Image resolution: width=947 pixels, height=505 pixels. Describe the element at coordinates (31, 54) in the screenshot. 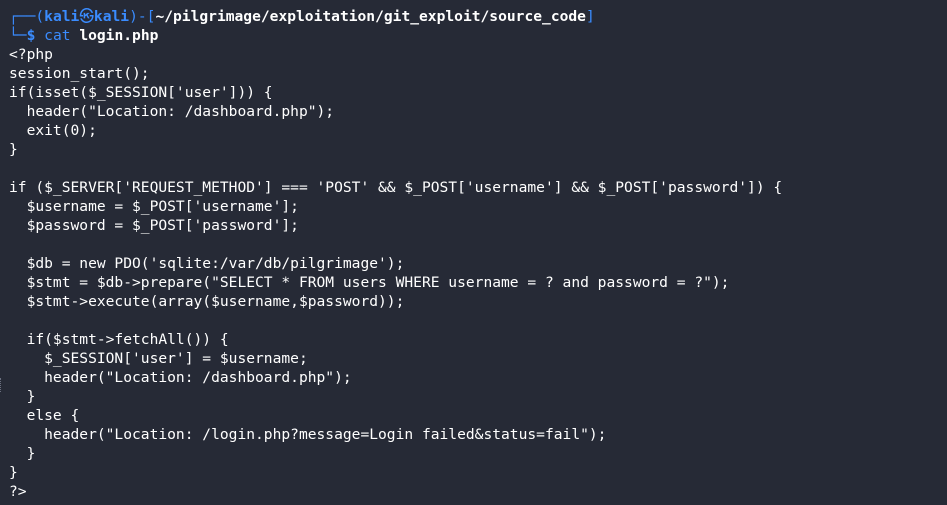

I see `code-line: <?php` at that location.